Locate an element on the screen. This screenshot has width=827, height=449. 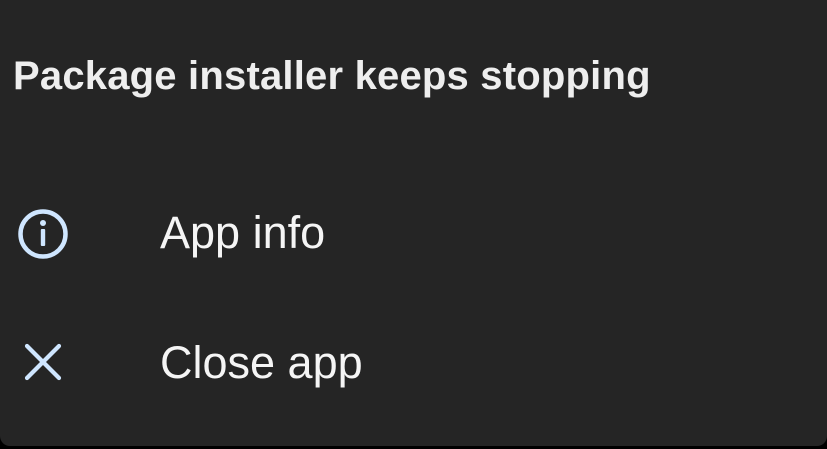
info-icon is located at coordinates (43, 234).